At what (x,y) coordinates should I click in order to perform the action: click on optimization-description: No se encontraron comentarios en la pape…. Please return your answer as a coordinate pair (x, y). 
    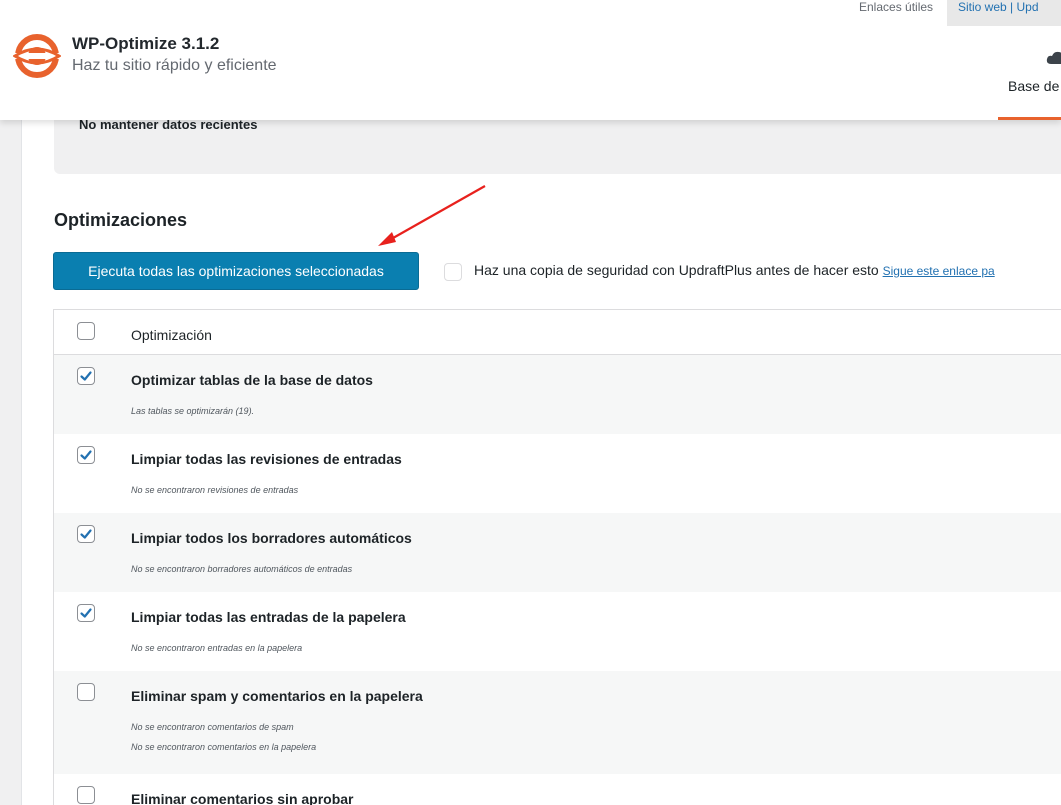
    Looking at the image, I should click on (224, 747).